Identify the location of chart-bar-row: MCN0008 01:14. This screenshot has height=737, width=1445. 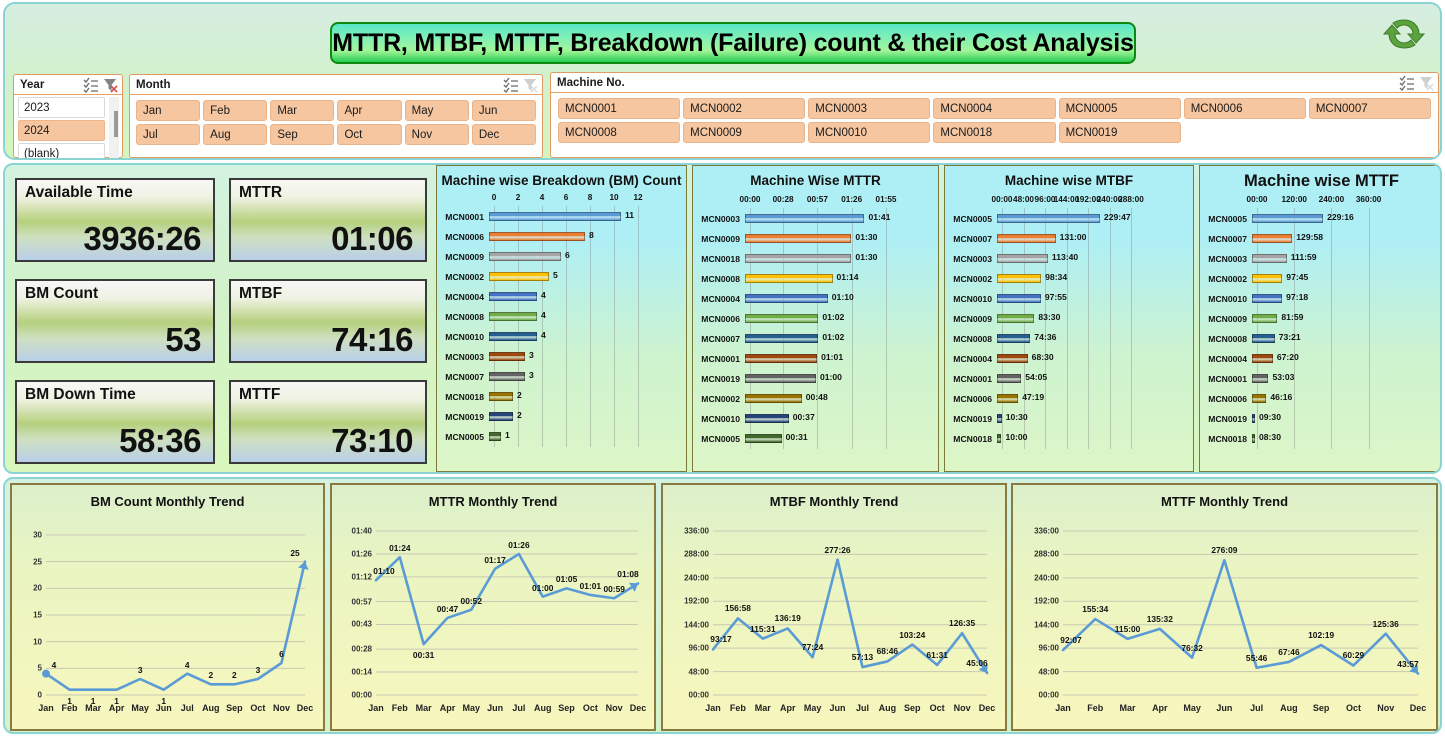
(815, 279).